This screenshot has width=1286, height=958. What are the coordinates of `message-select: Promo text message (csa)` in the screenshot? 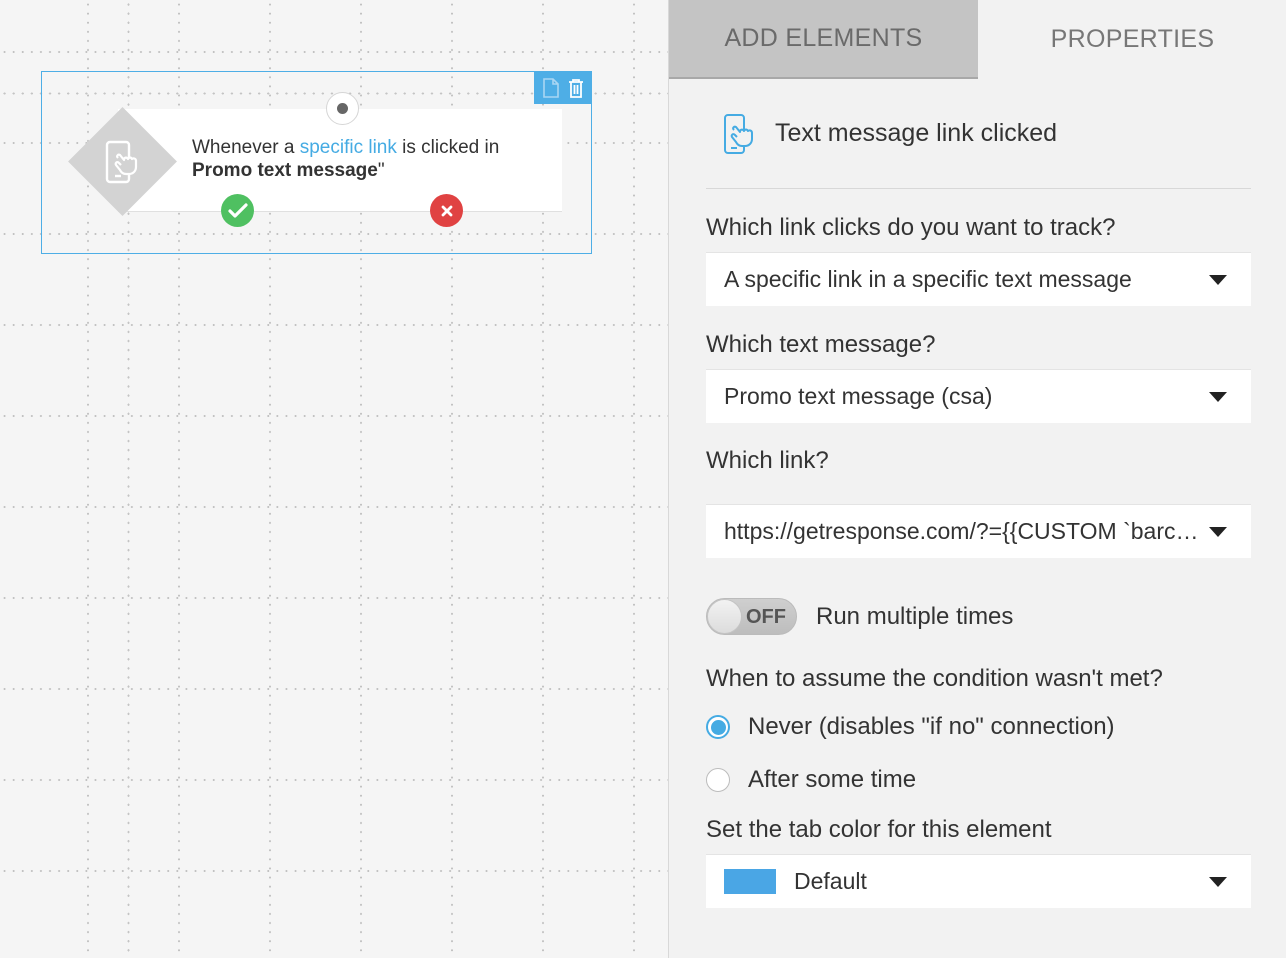 It's located at (978, 396).